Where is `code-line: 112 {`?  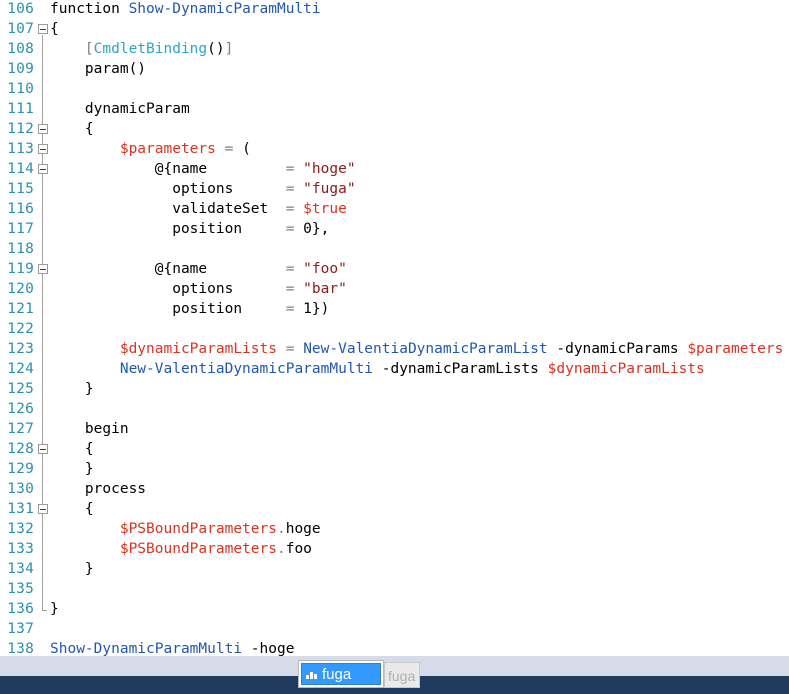 code-line: 112 { is located at coordinates (394, 129).